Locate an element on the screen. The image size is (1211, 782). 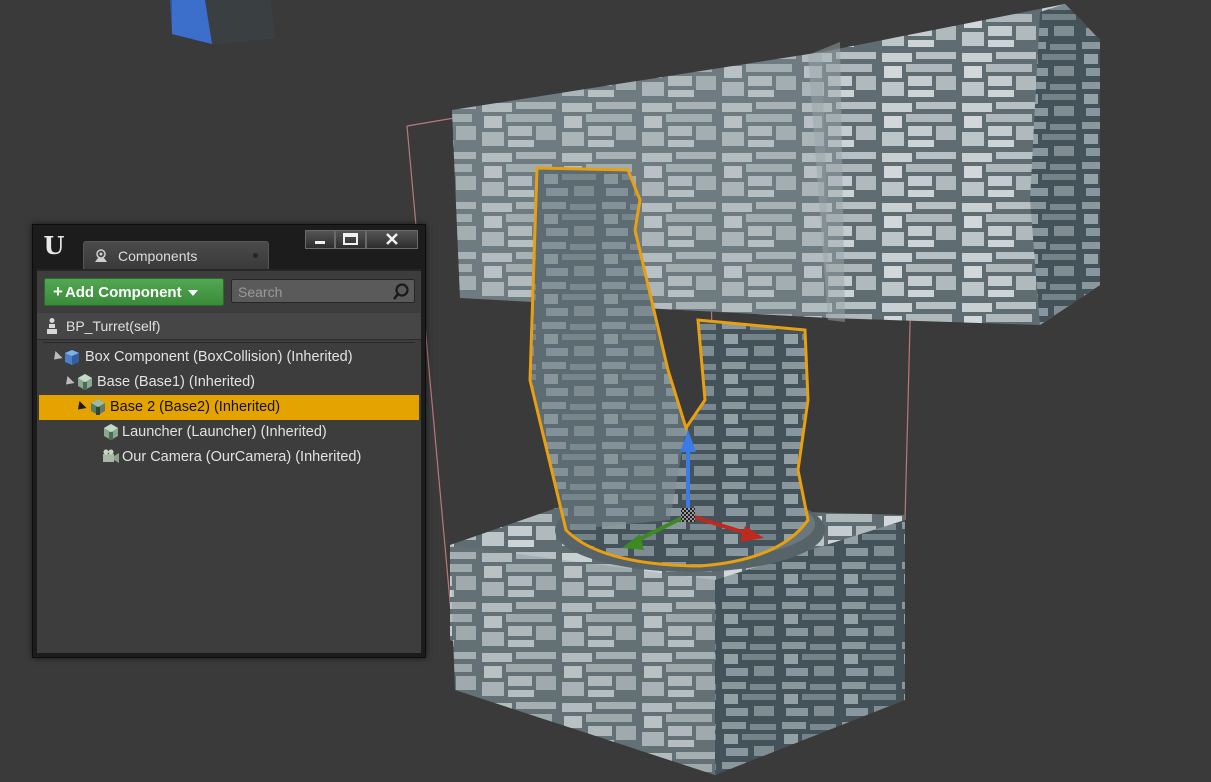
close-icon is located at coordinates (392, 239).